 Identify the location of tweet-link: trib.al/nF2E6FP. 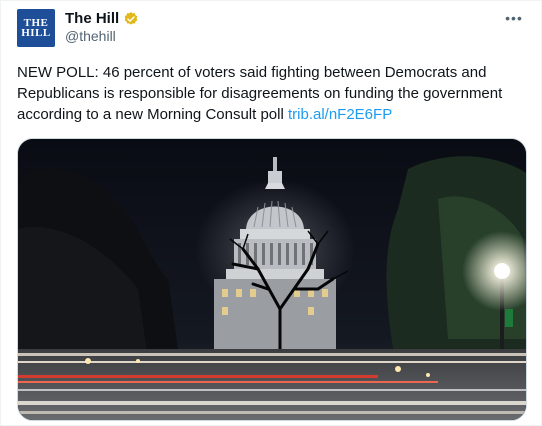
(340, 114).